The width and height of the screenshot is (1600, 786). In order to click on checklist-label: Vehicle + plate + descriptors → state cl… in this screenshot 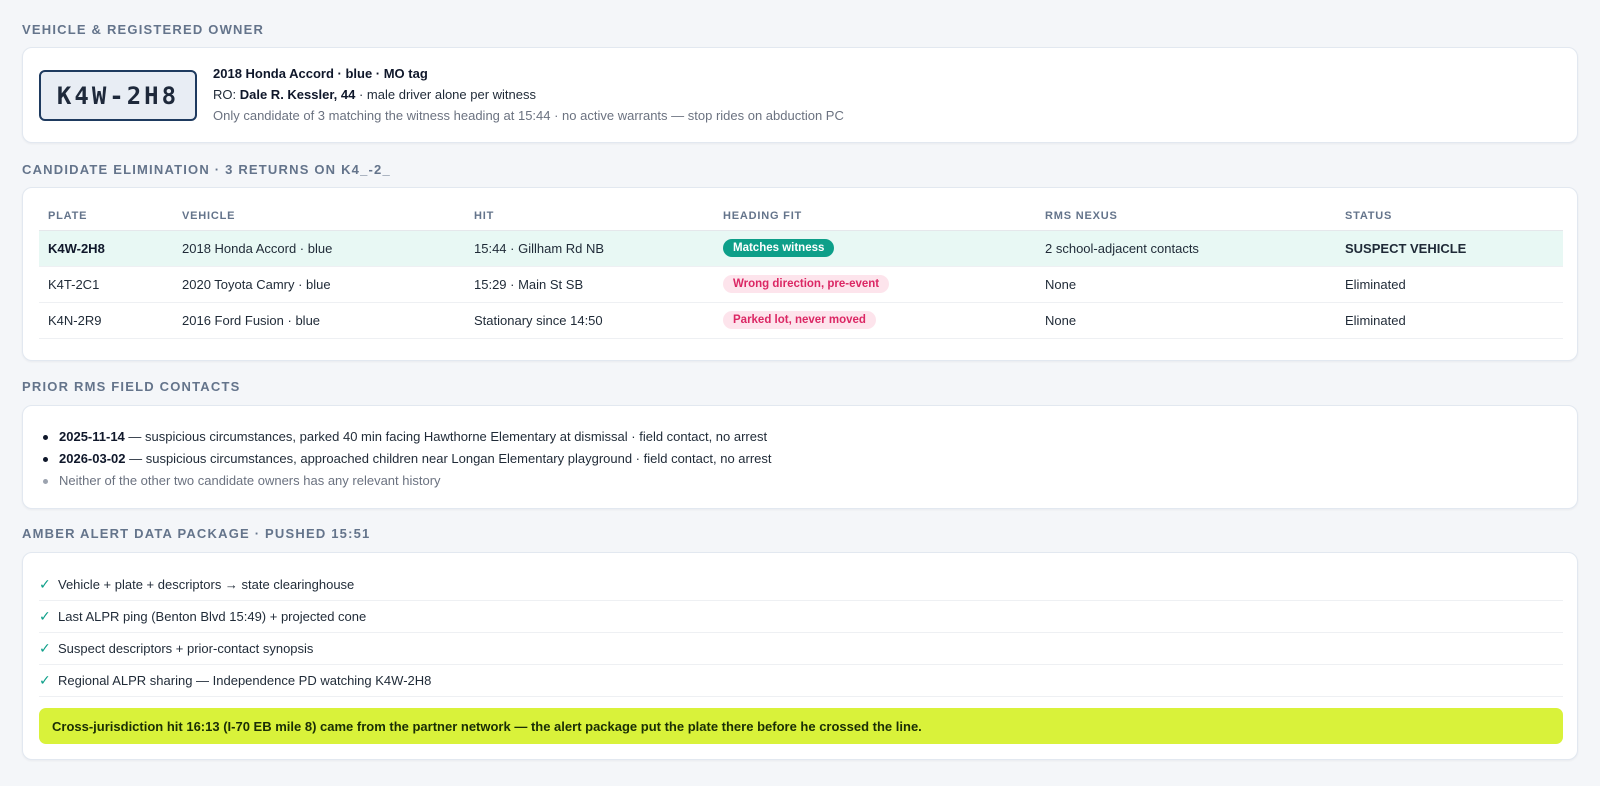, I will do `click(206, 584)`.